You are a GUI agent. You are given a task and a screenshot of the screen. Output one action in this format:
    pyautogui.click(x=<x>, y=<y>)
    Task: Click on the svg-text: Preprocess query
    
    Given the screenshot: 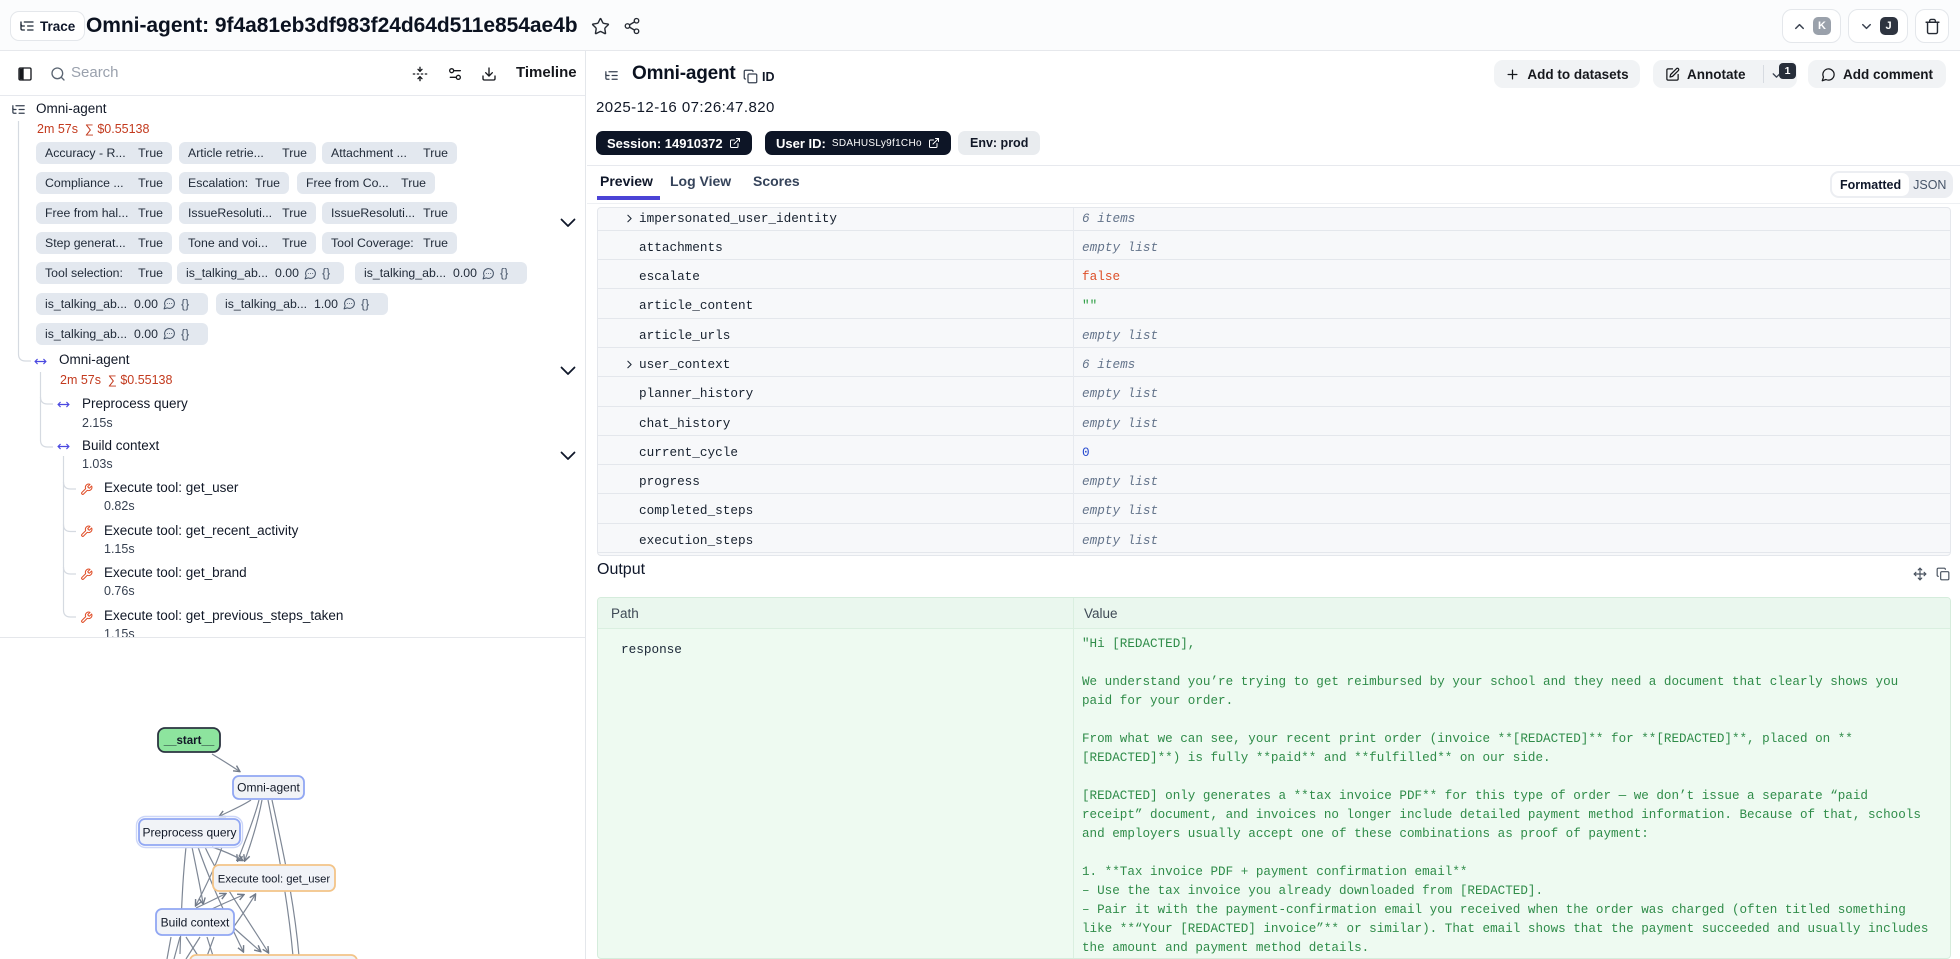 What is the action you would take?
    pyautogui.click(x=189, y=833)
    